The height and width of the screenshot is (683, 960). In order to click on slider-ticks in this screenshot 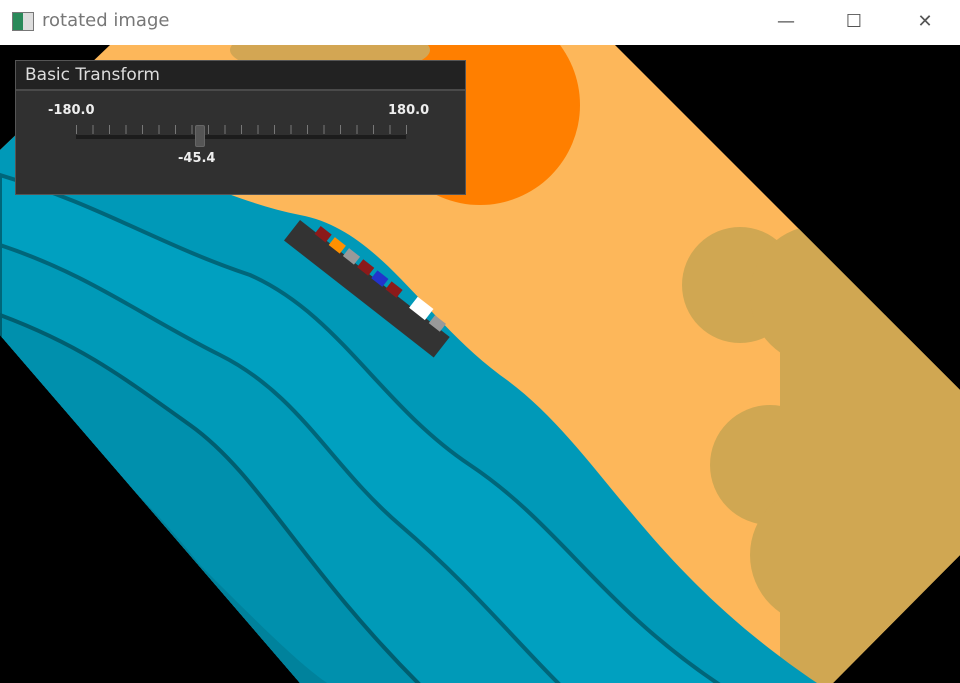, I will do `click(242, 129)`.